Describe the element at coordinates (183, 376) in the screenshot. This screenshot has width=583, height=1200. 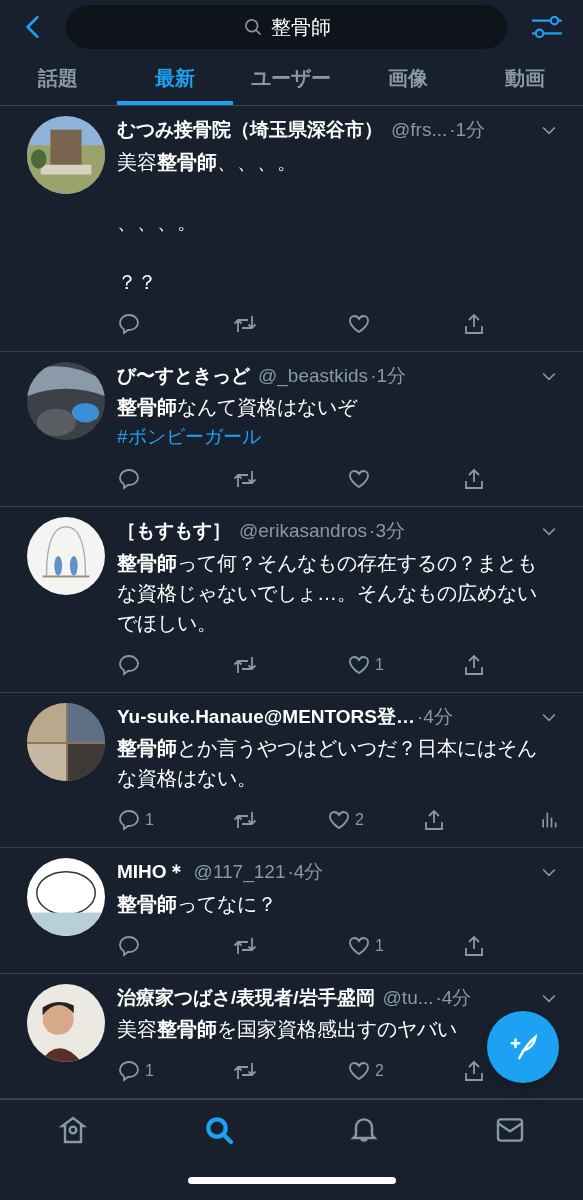
I see `user-name: び〜すときっど` at that location.